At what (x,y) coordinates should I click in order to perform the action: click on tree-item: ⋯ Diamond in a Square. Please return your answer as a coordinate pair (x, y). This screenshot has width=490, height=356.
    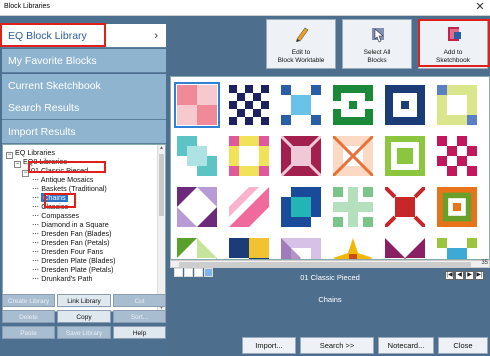
    Looking at the image, I should click on (70, 224).